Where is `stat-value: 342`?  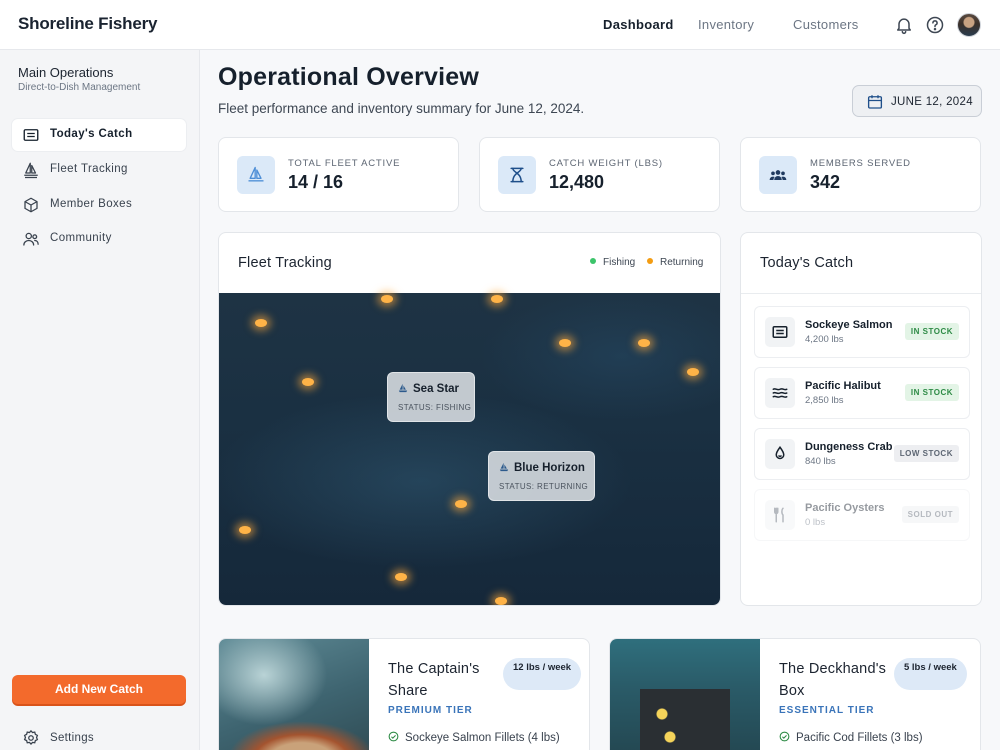
stat-value: 342 is located at coordinates (825, 182).